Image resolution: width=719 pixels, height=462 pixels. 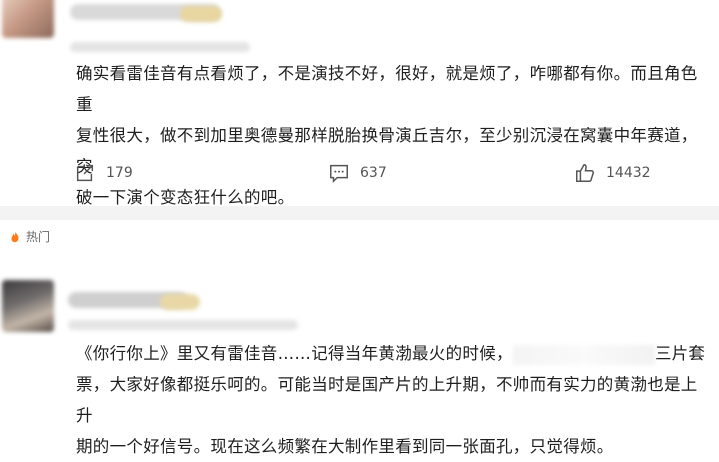 I want to click on like-button: 14432, so click(x=612, y=173).